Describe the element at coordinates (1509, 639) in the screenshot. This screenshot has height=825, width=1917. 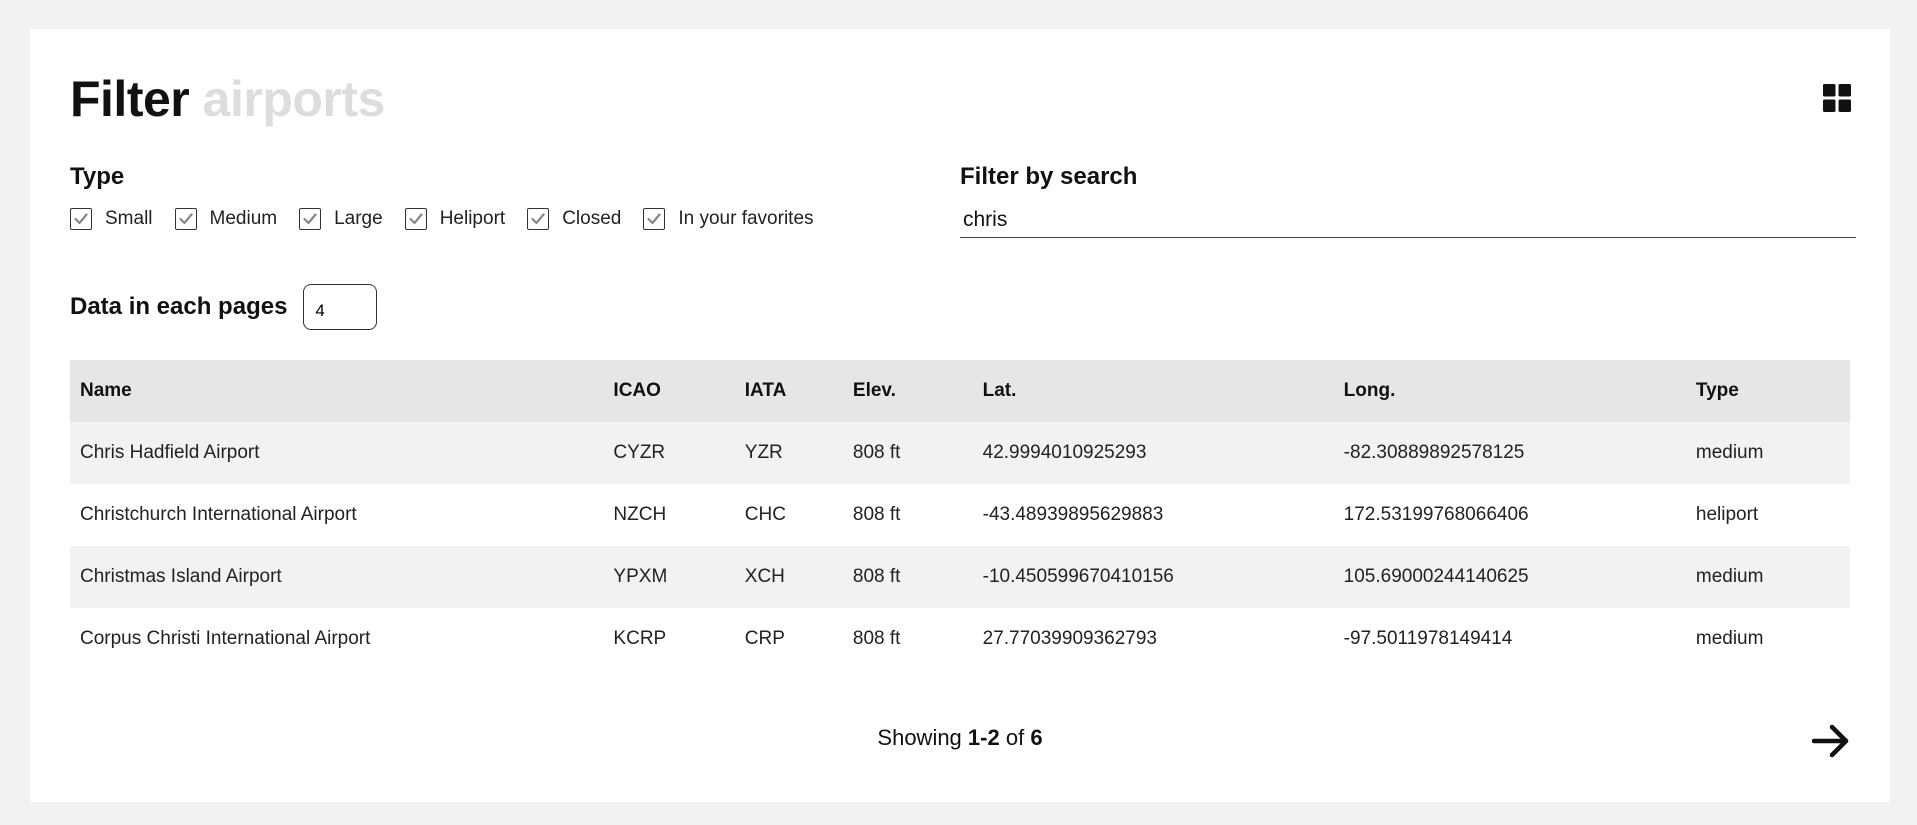
I see `cell-longitude: -97.5011978149414` at that location.